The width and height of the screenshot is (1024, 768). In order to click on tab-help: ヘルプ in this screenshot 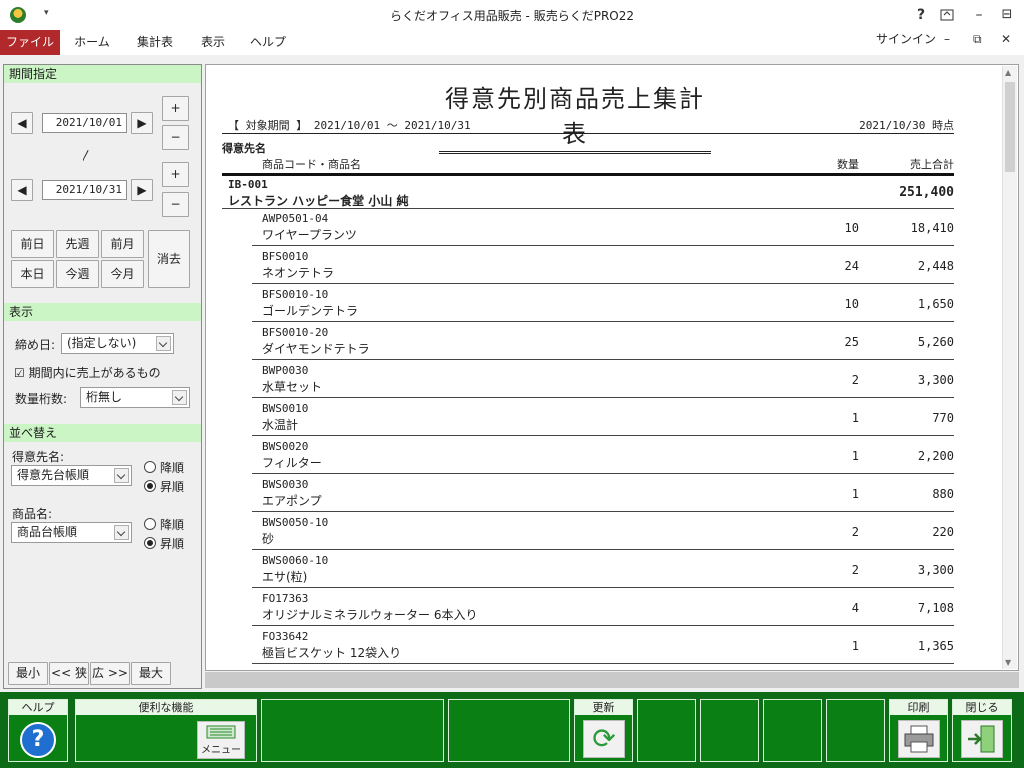, I will do `click(268, 42)`.